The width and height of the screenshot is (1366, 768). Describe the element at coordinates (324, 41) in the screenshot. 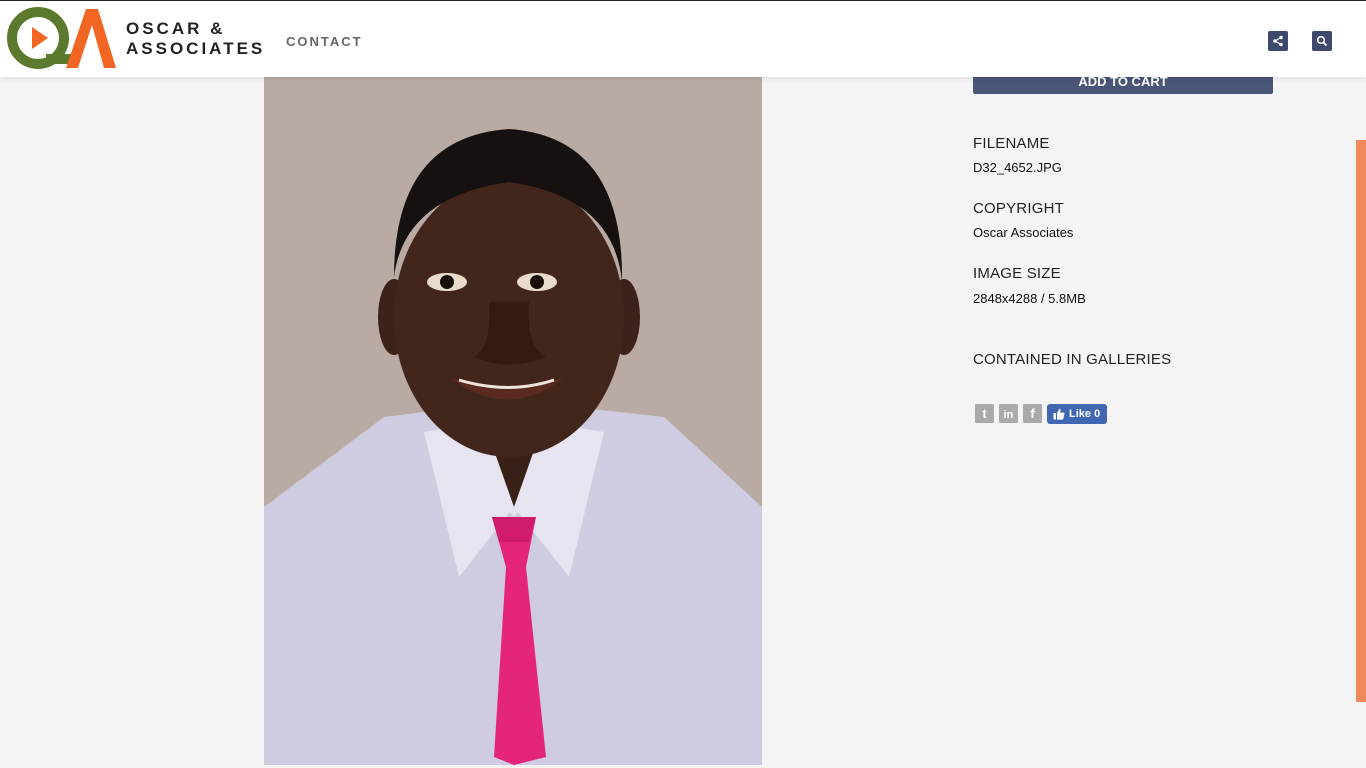

I see `nav-contact-link: CONTACT` at that location.